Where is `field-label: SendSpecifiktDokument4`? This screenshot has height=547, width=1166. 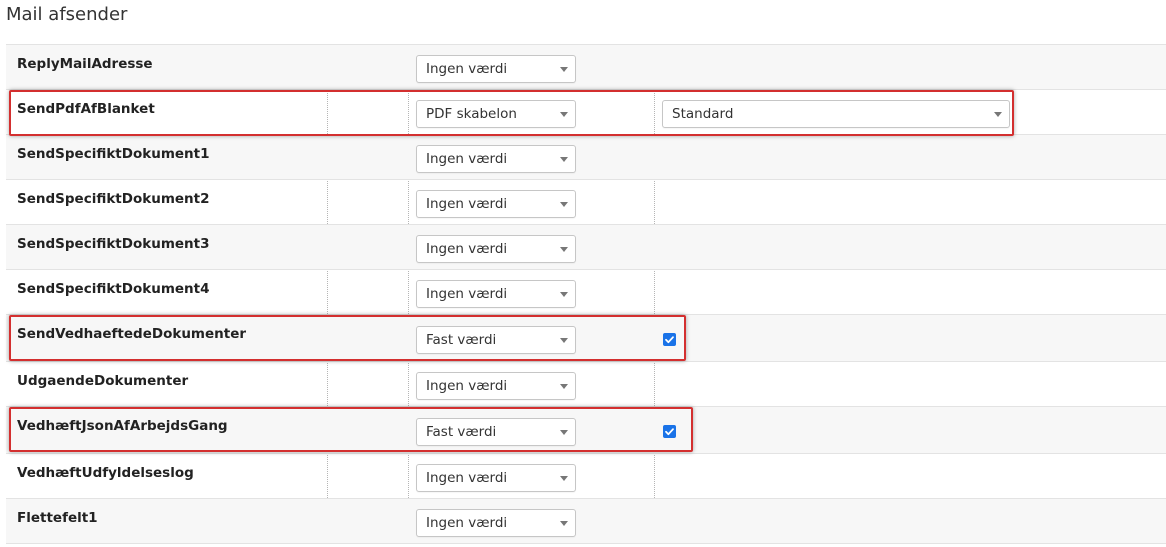
field-label: SendSpecifiktDokument4 is located at coordinates (113, 289).